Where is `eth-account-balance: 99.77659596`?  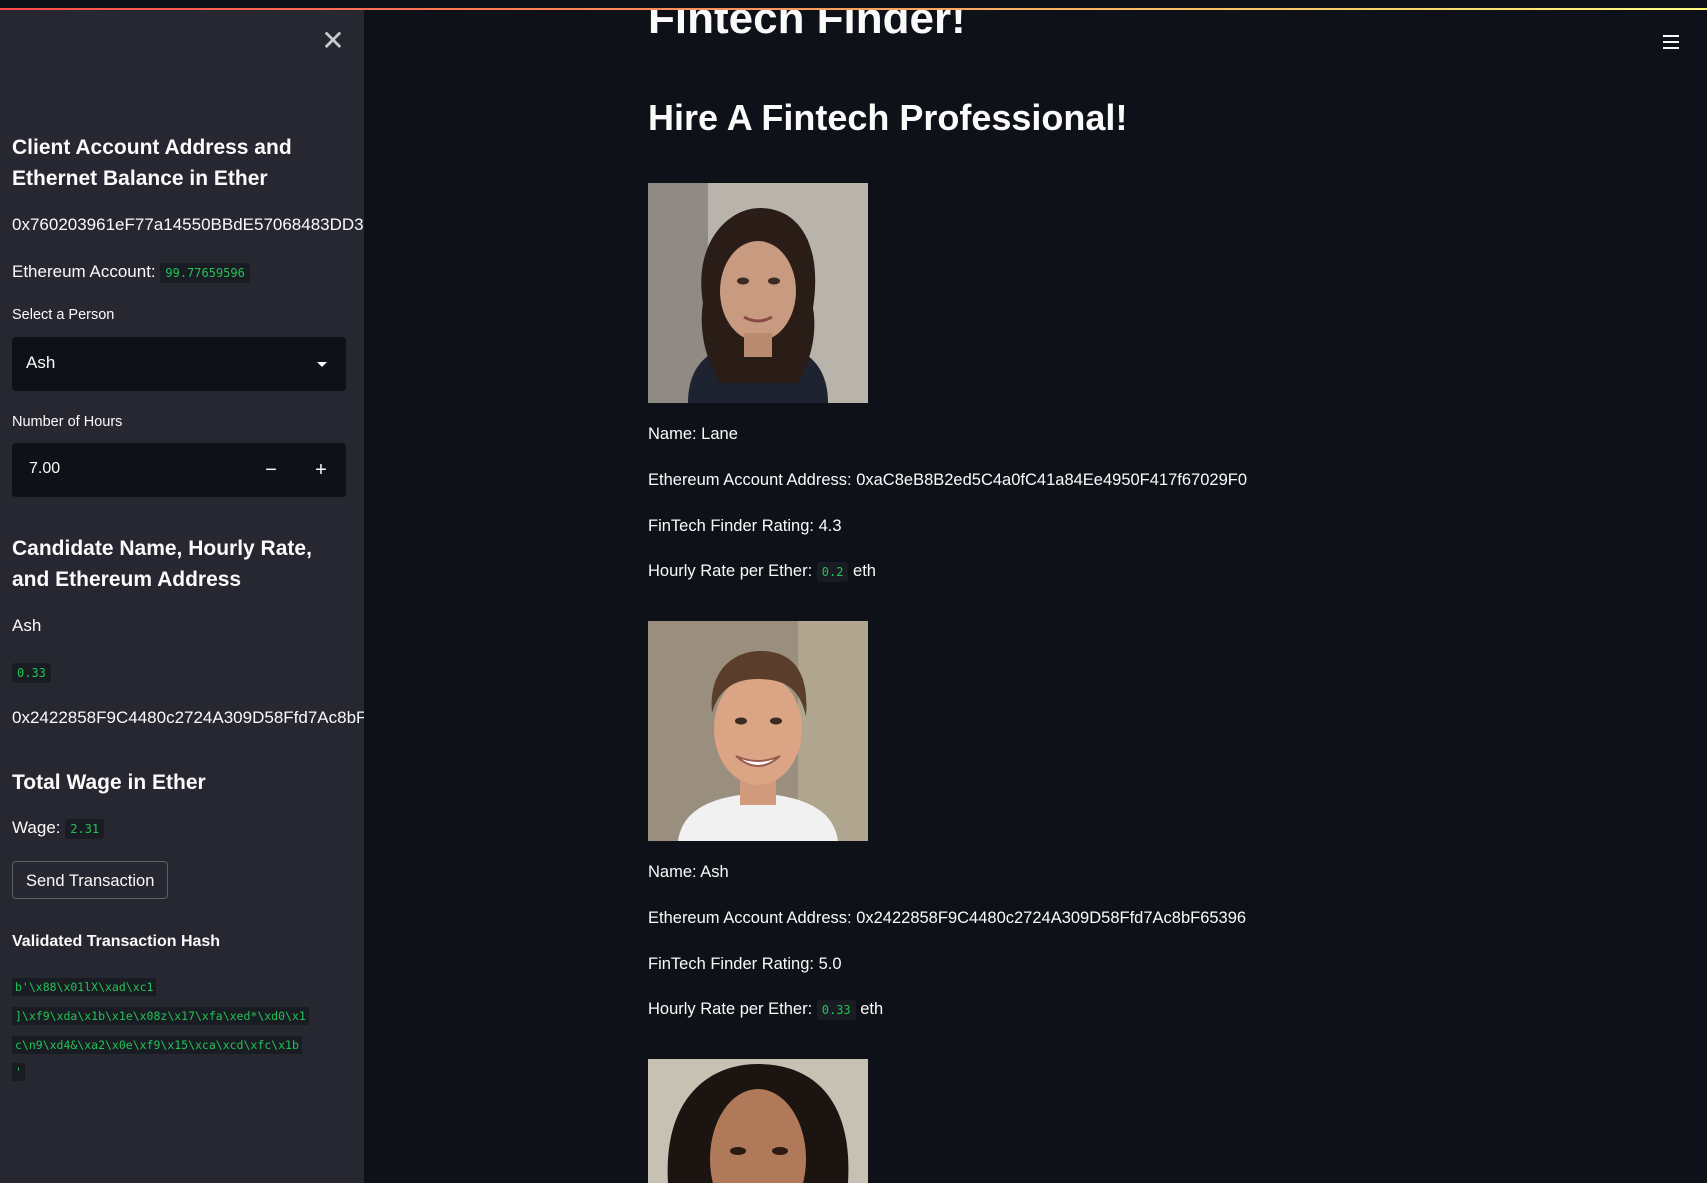 eth-account-balance: 99.77659596 is located at coordinates (205, 273).